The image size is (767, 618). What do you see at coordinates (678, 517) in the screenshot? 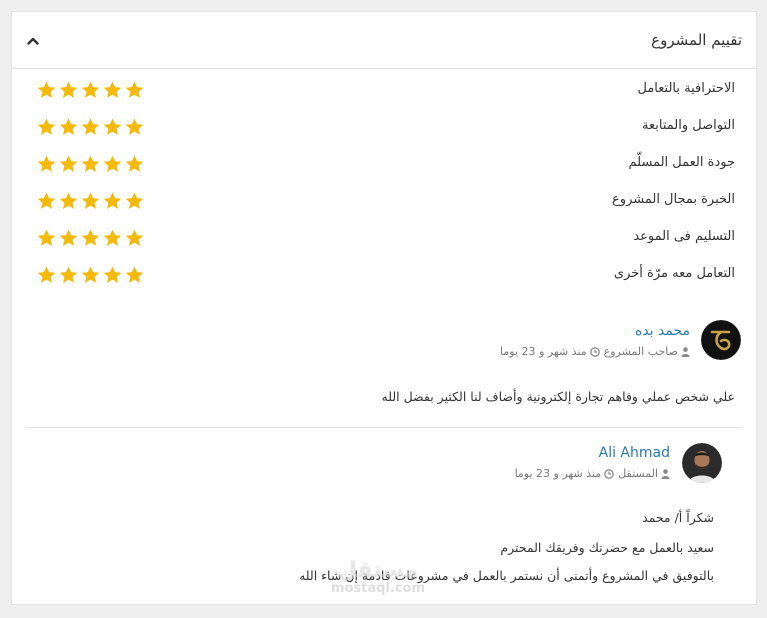
I see `review-text-line: شكراً أ/ محمد` at bounding box center [678, 517].